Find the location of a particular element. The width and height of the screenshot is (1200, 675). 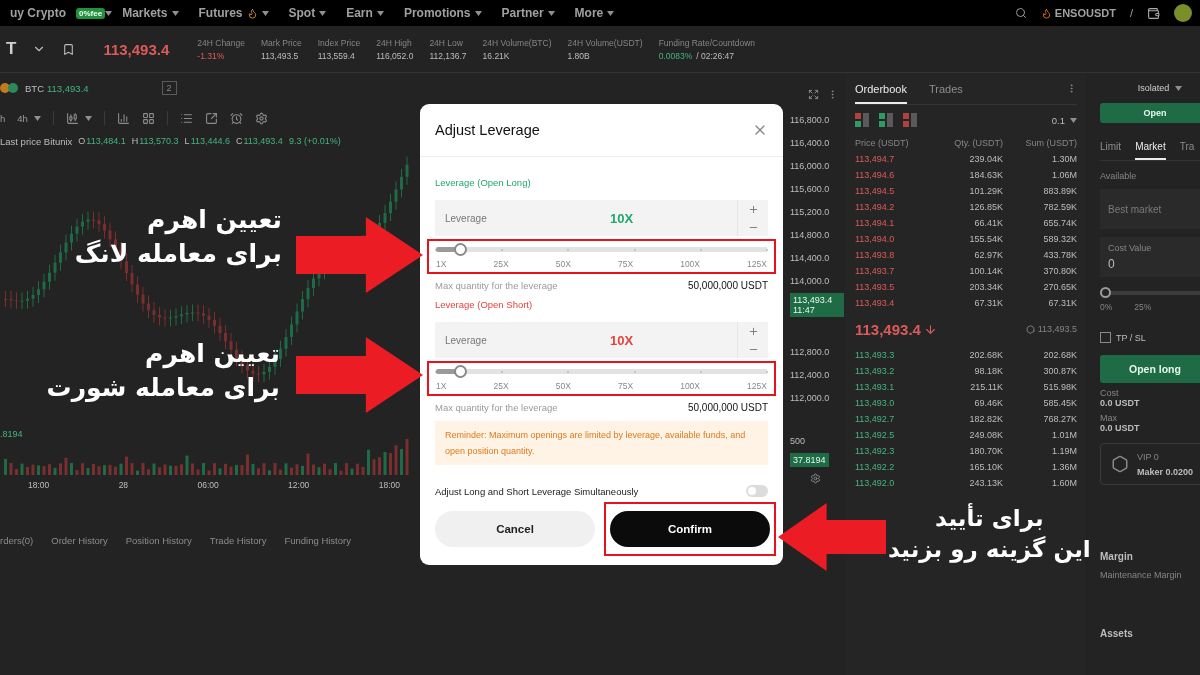

precision-select: 0.1 is located at coordinates (1058, 120).